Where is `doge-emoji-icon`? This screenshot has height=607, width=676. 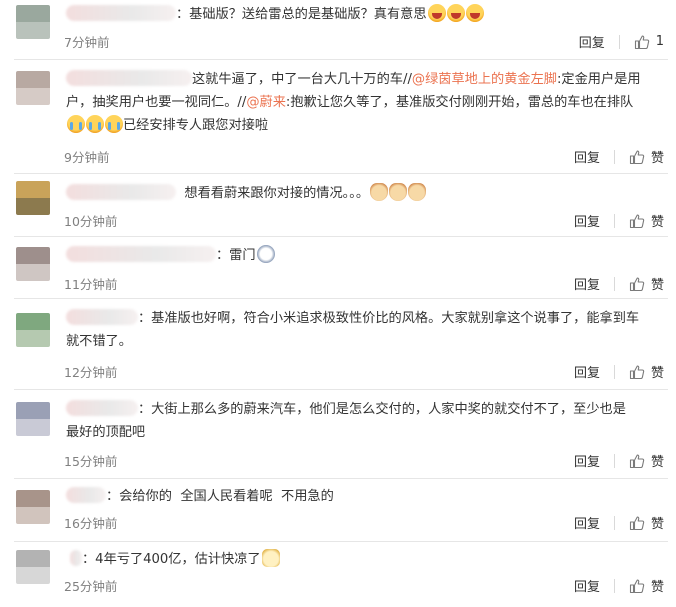 doge-emoji-icon is located at coordinates (270, 558).